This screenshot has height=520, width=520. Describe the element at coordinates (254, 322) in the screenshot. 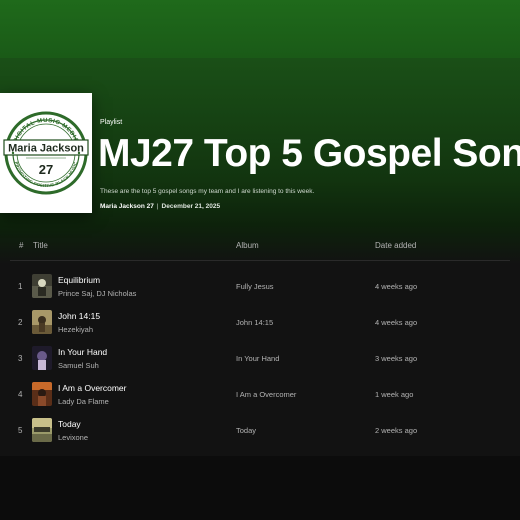

I see `track-album: John 14:15` at that location.